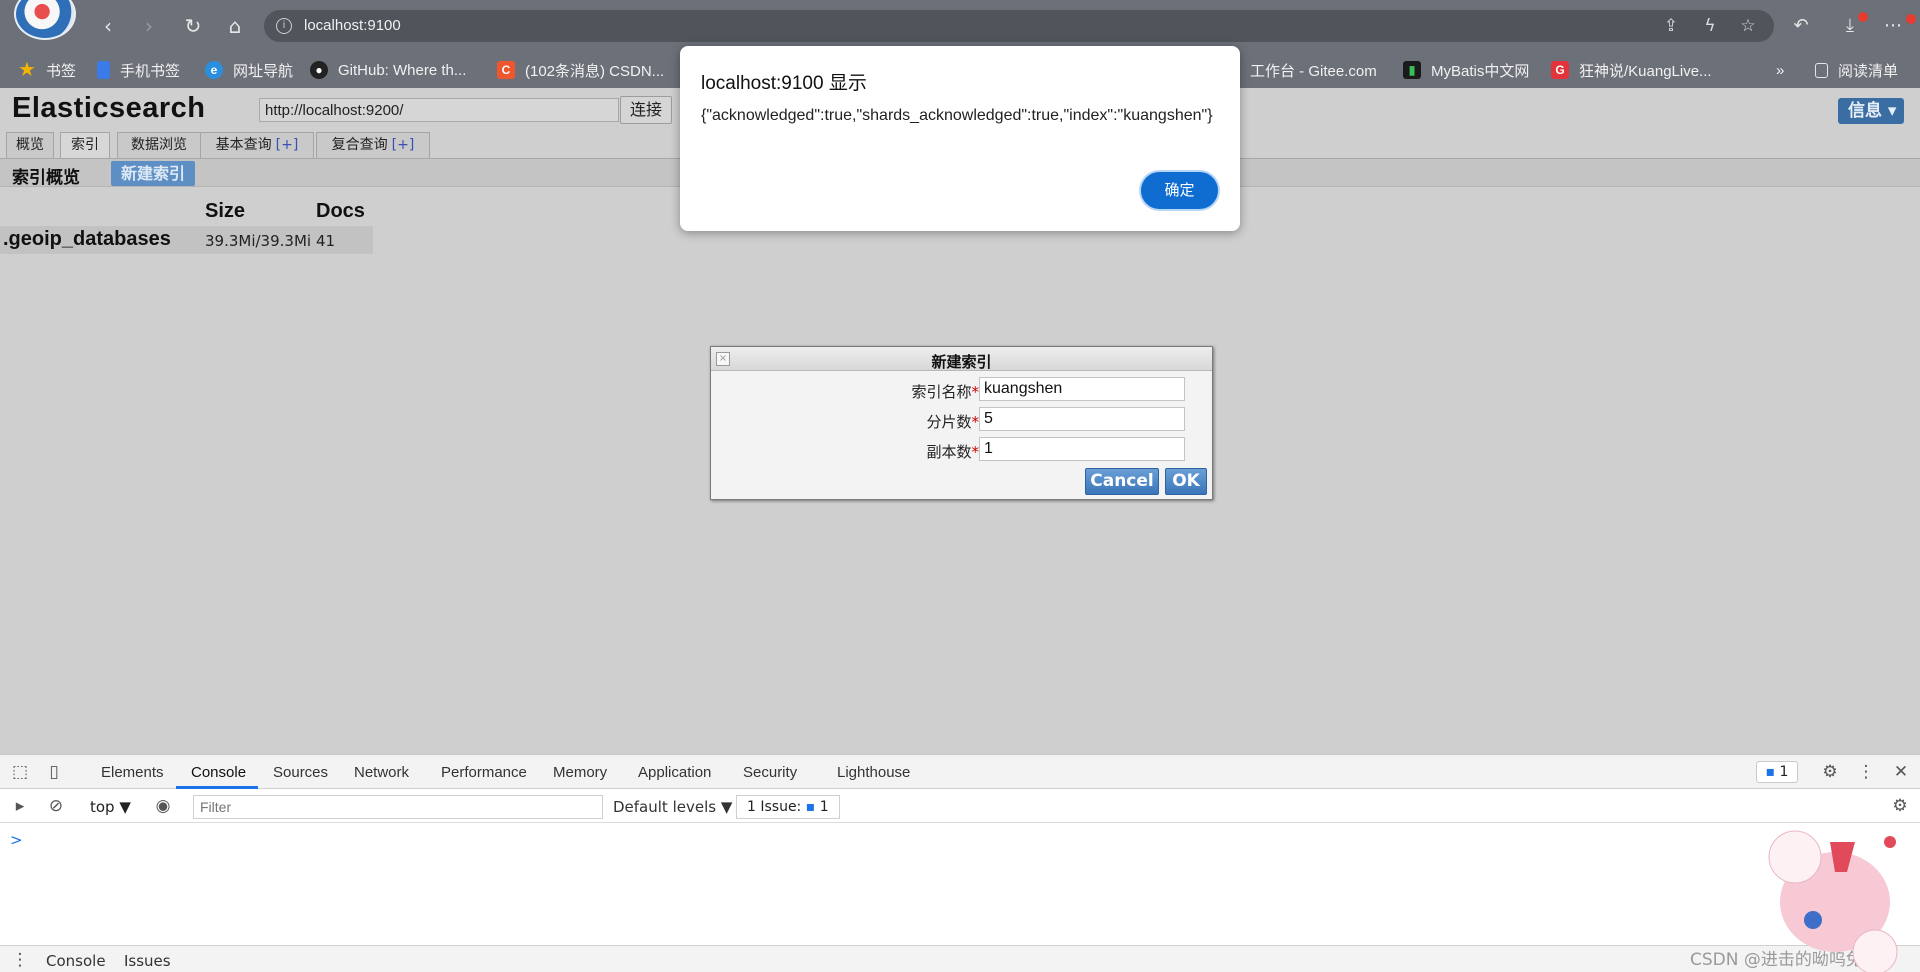 The height and width of the screenshot is (972, 1920). I want to click on download-badge, so click(1863, 17).